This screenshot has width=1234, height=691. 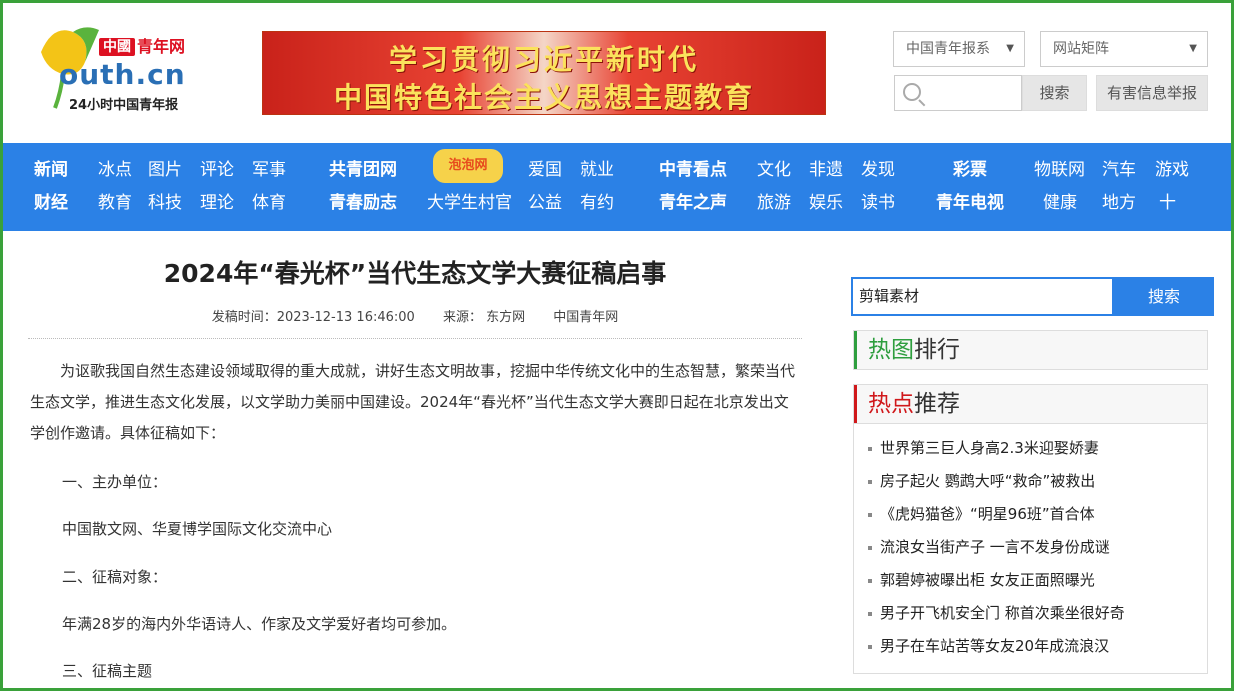 I want to click on nav-item-lottery: 彩票, so click(x=970, y=170).